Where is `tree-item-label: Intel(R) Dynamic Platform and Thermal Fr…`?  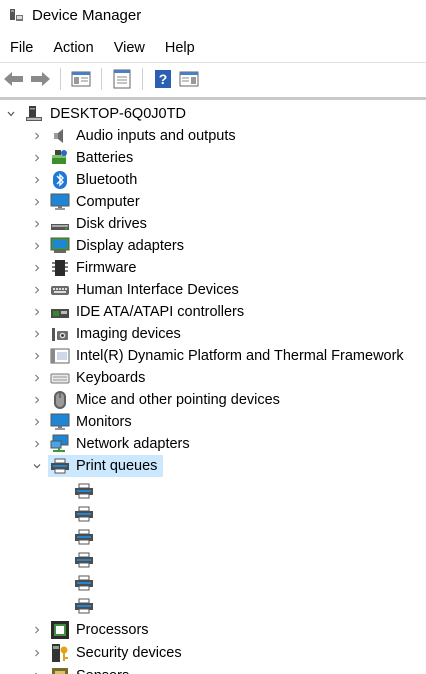 tree-item-label: Intel(R) Dynamic Platform and Thermal Fr… is located at coordinates (240, 356).